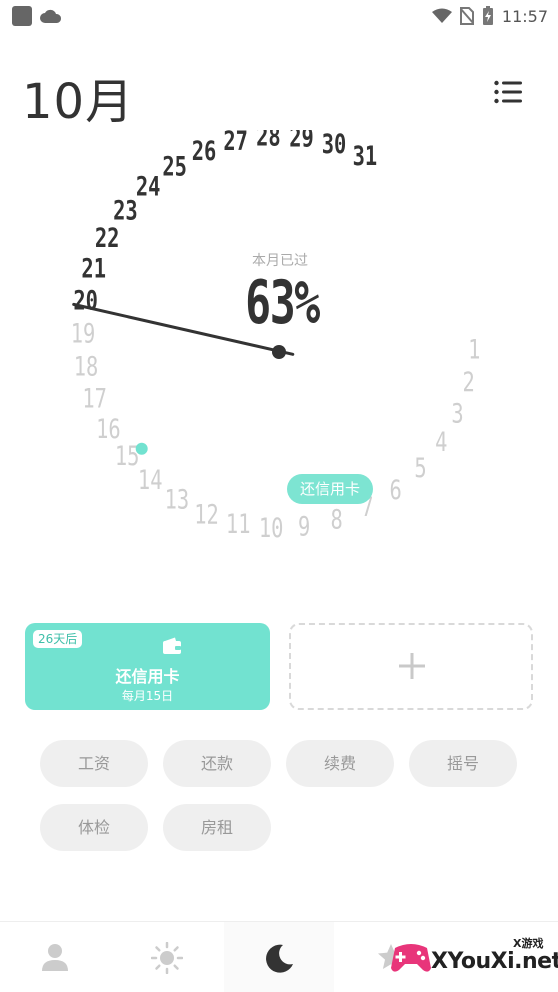 The height and width of the screenshot is (992, 558). Describe the element at coordinates (457, 413) in the screenshot. I see `dial-day-3: 3` at that location.